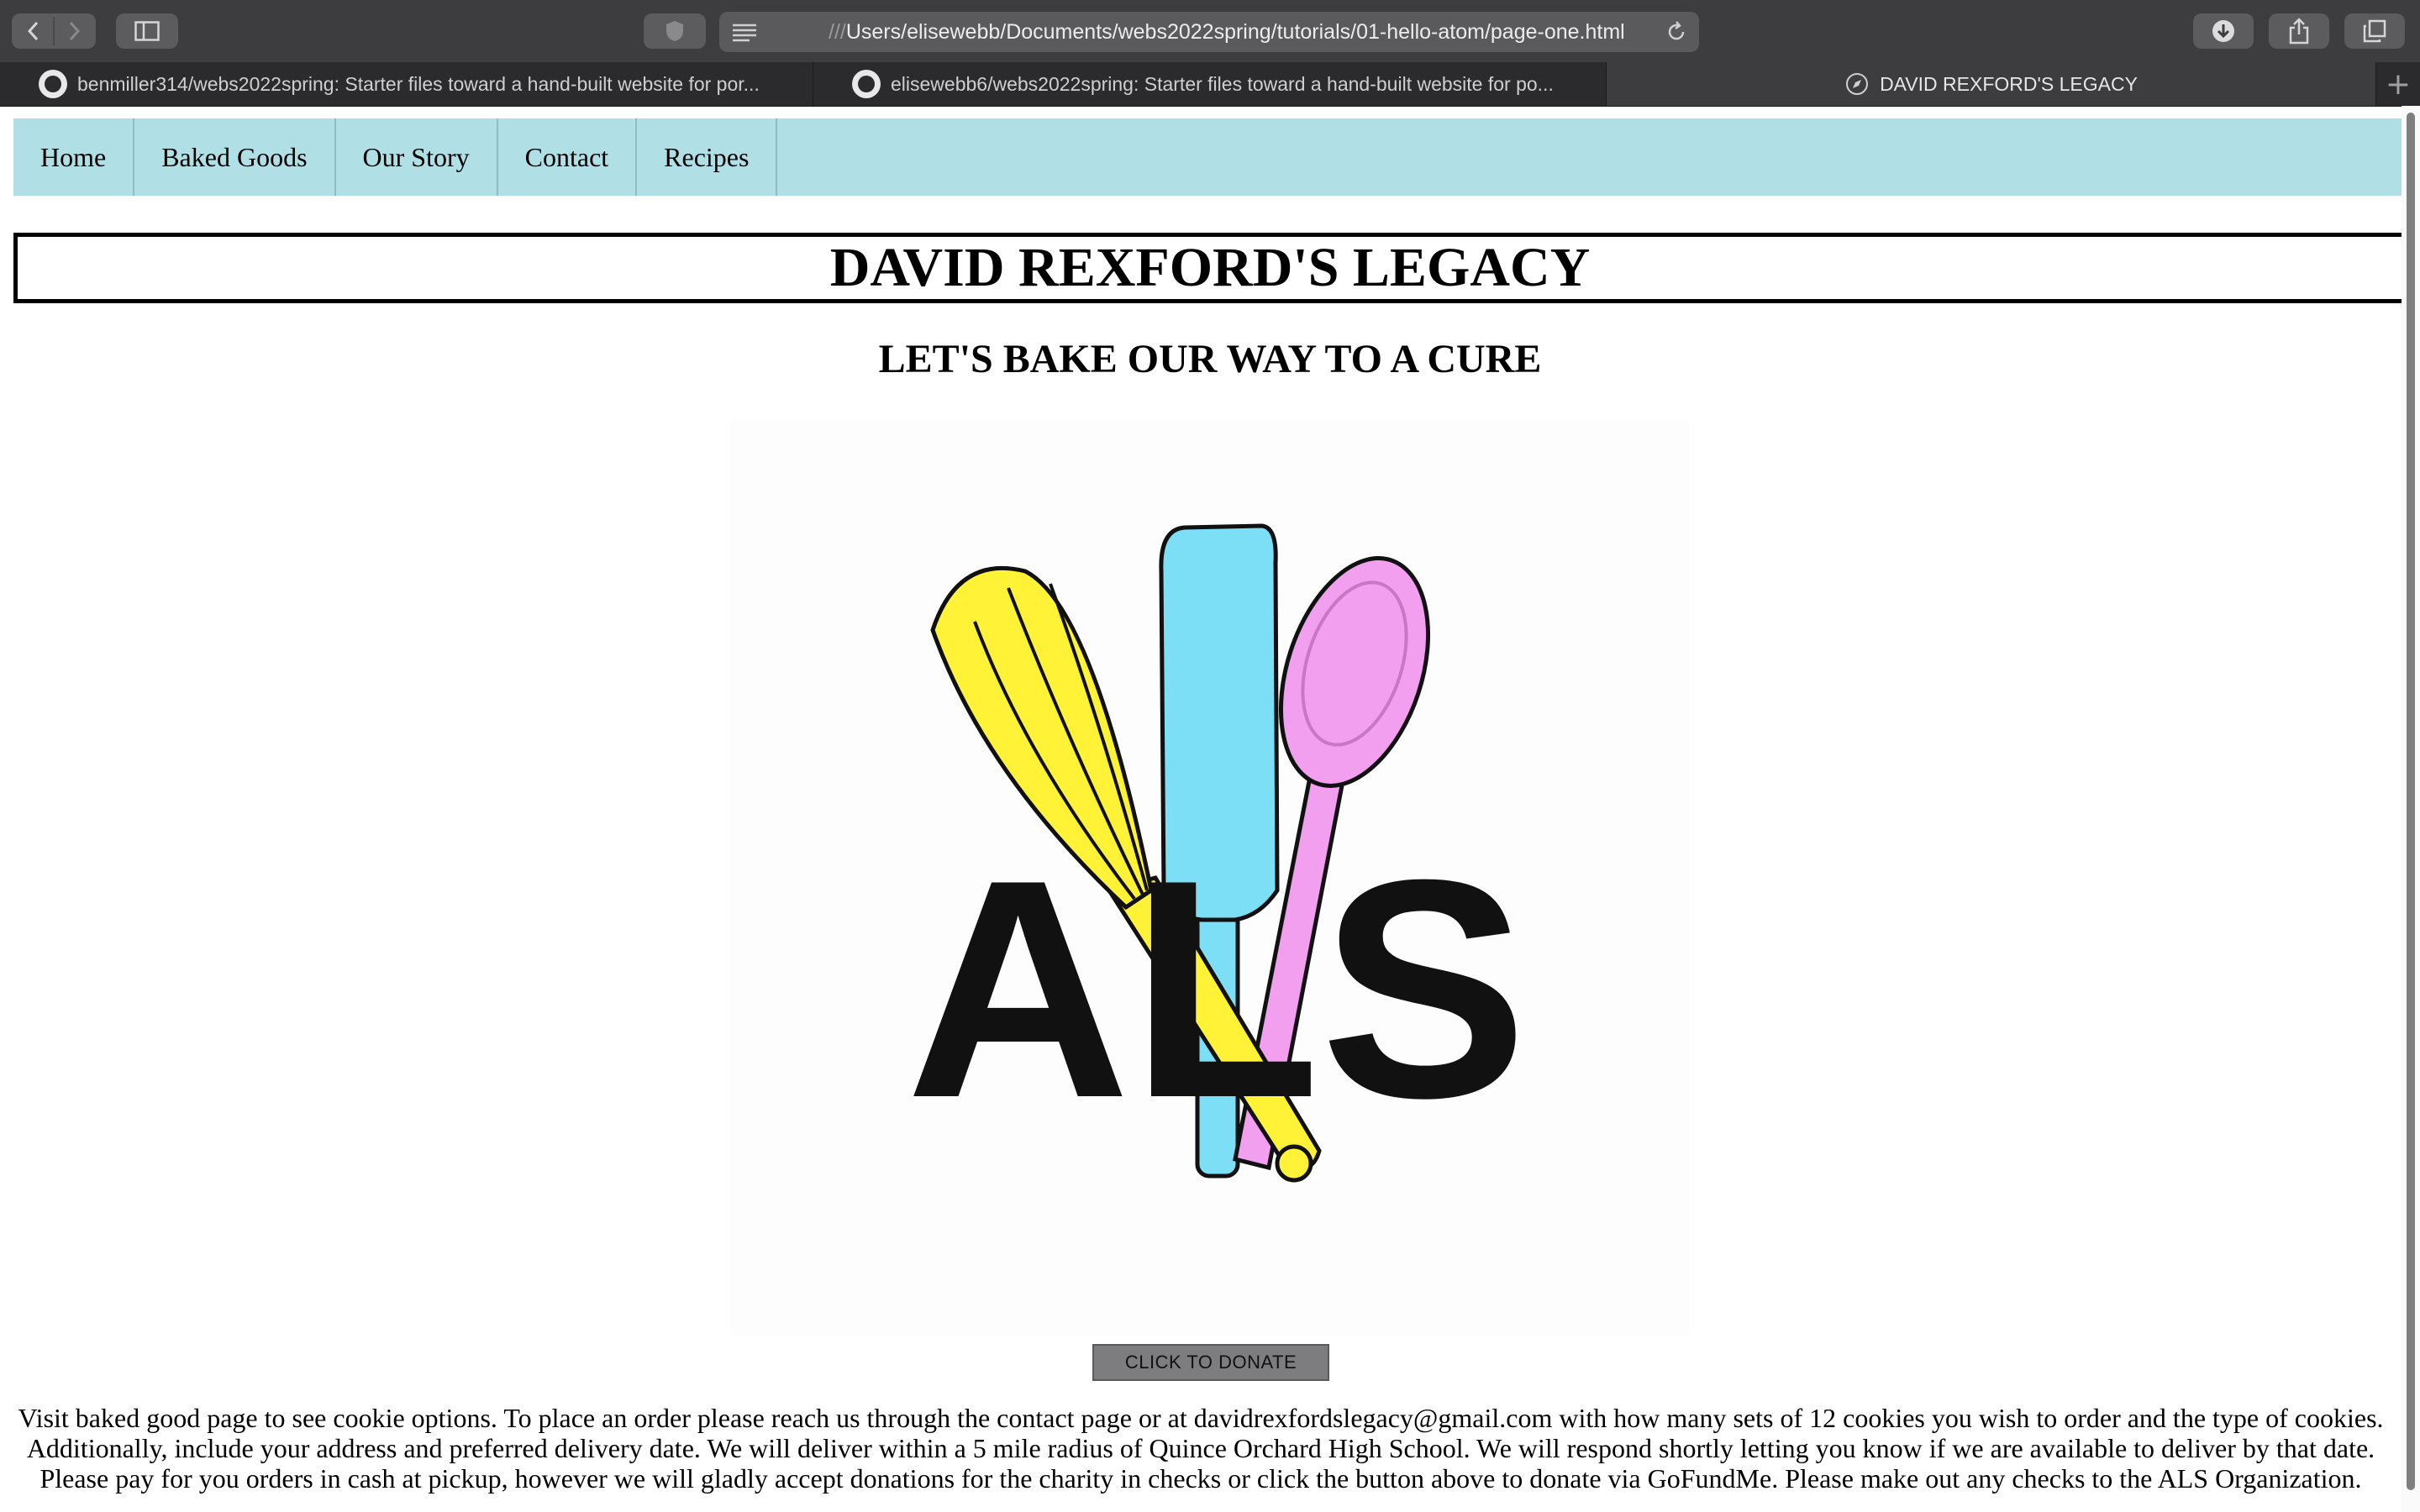  Describe the element at coordinates (568, 157) in the screenshot. I see `nav-contact: Contact` at that location.